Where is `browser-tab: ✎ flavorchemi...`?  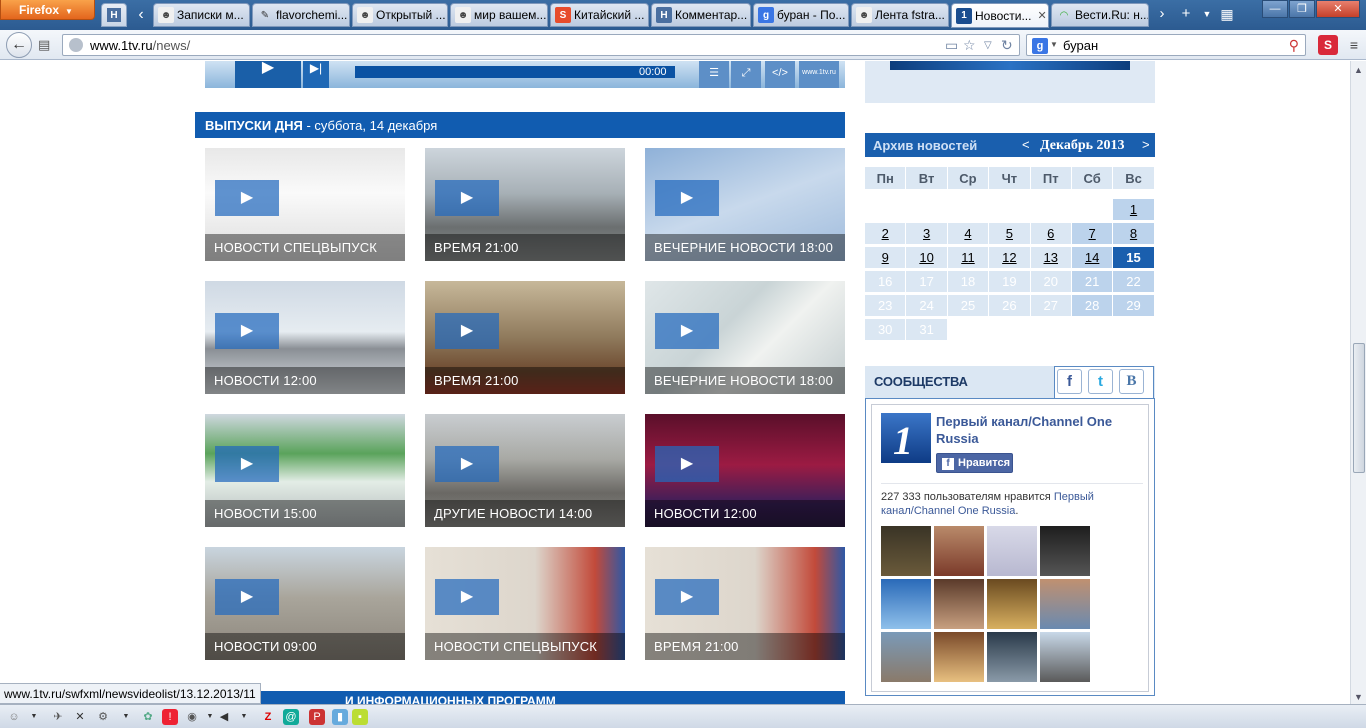
browser-tab: ✎ flavorchemi... is located at coordinates (301, 15).